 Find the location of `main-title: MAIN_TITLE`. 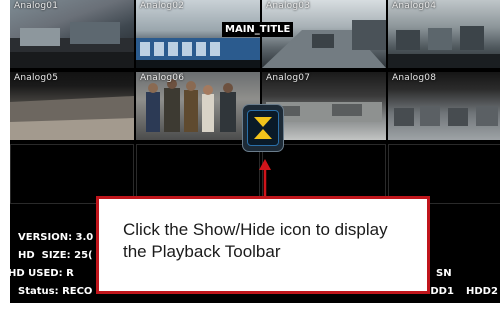

main-title: MAIN_TITLE is located at coordinates (258, 29).